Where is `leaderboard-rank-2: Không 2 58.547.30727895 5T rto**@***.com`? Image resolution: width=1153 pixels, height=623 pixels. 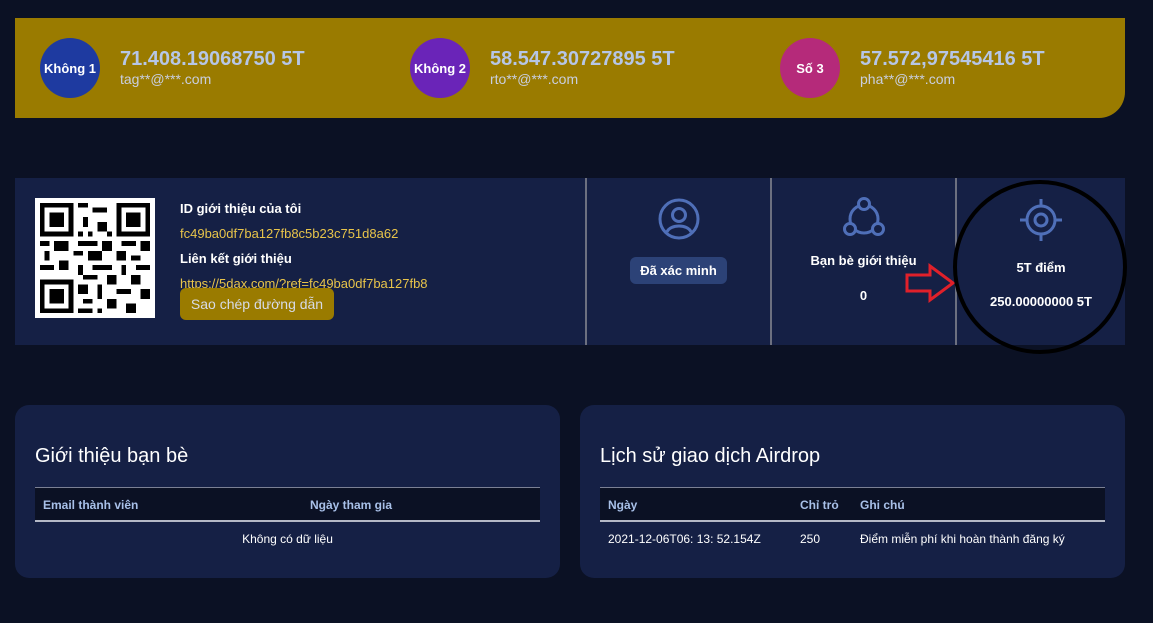
leaderboard-rank-2: Không 2 58.547.30727895 5T rto**@***.com is located at coordinates (542, 68).